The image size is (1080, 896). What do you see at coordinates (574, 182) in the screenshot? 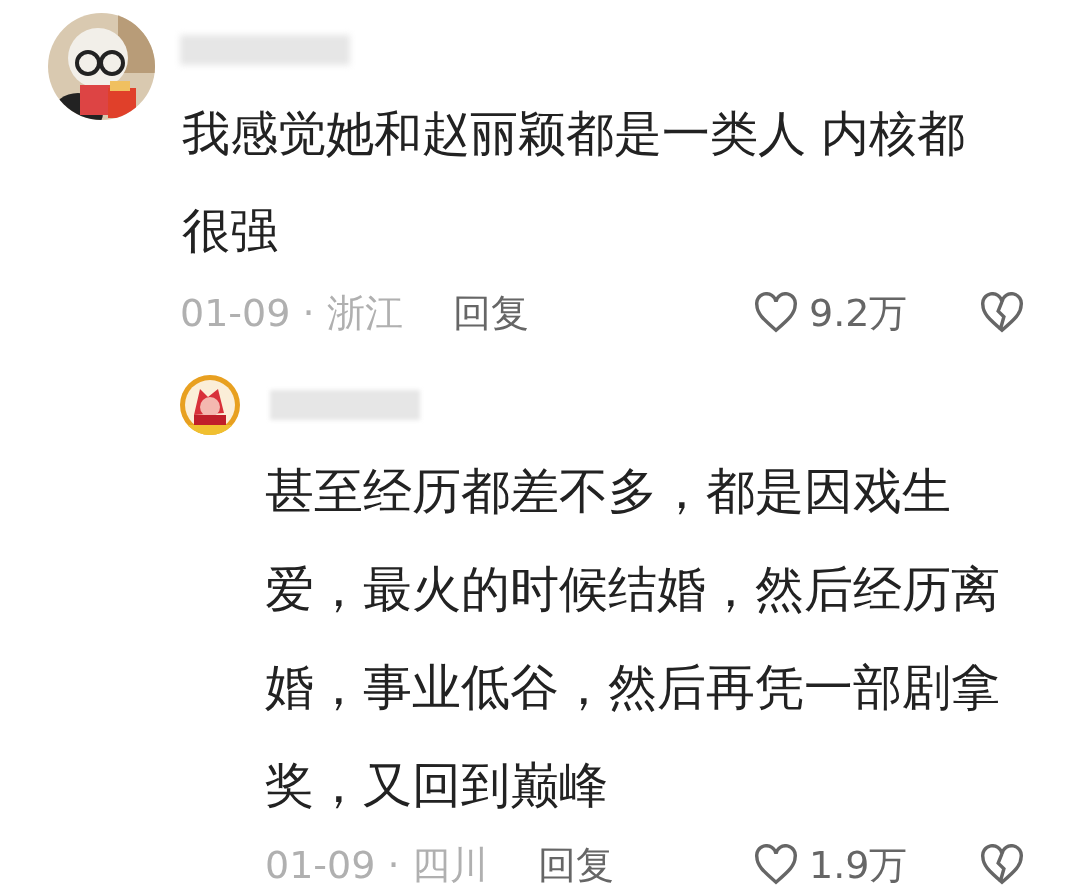
I see `comment-text: 我感觉她和赵丽颖都是一类人 内核都很强` at bounding box center [574, 182].